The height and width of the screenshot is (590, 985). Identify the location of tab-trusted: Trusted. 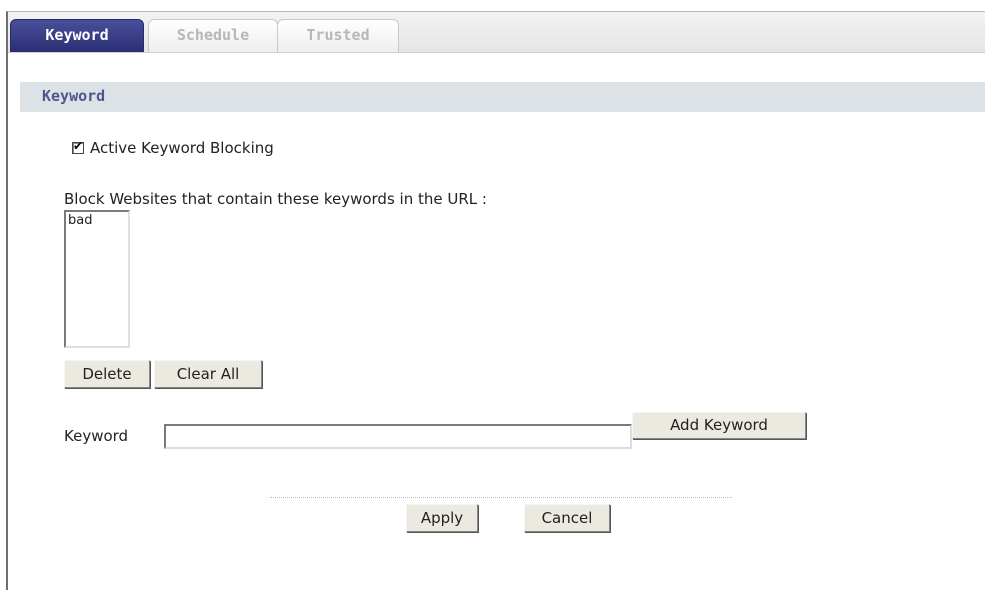
(338, 35).